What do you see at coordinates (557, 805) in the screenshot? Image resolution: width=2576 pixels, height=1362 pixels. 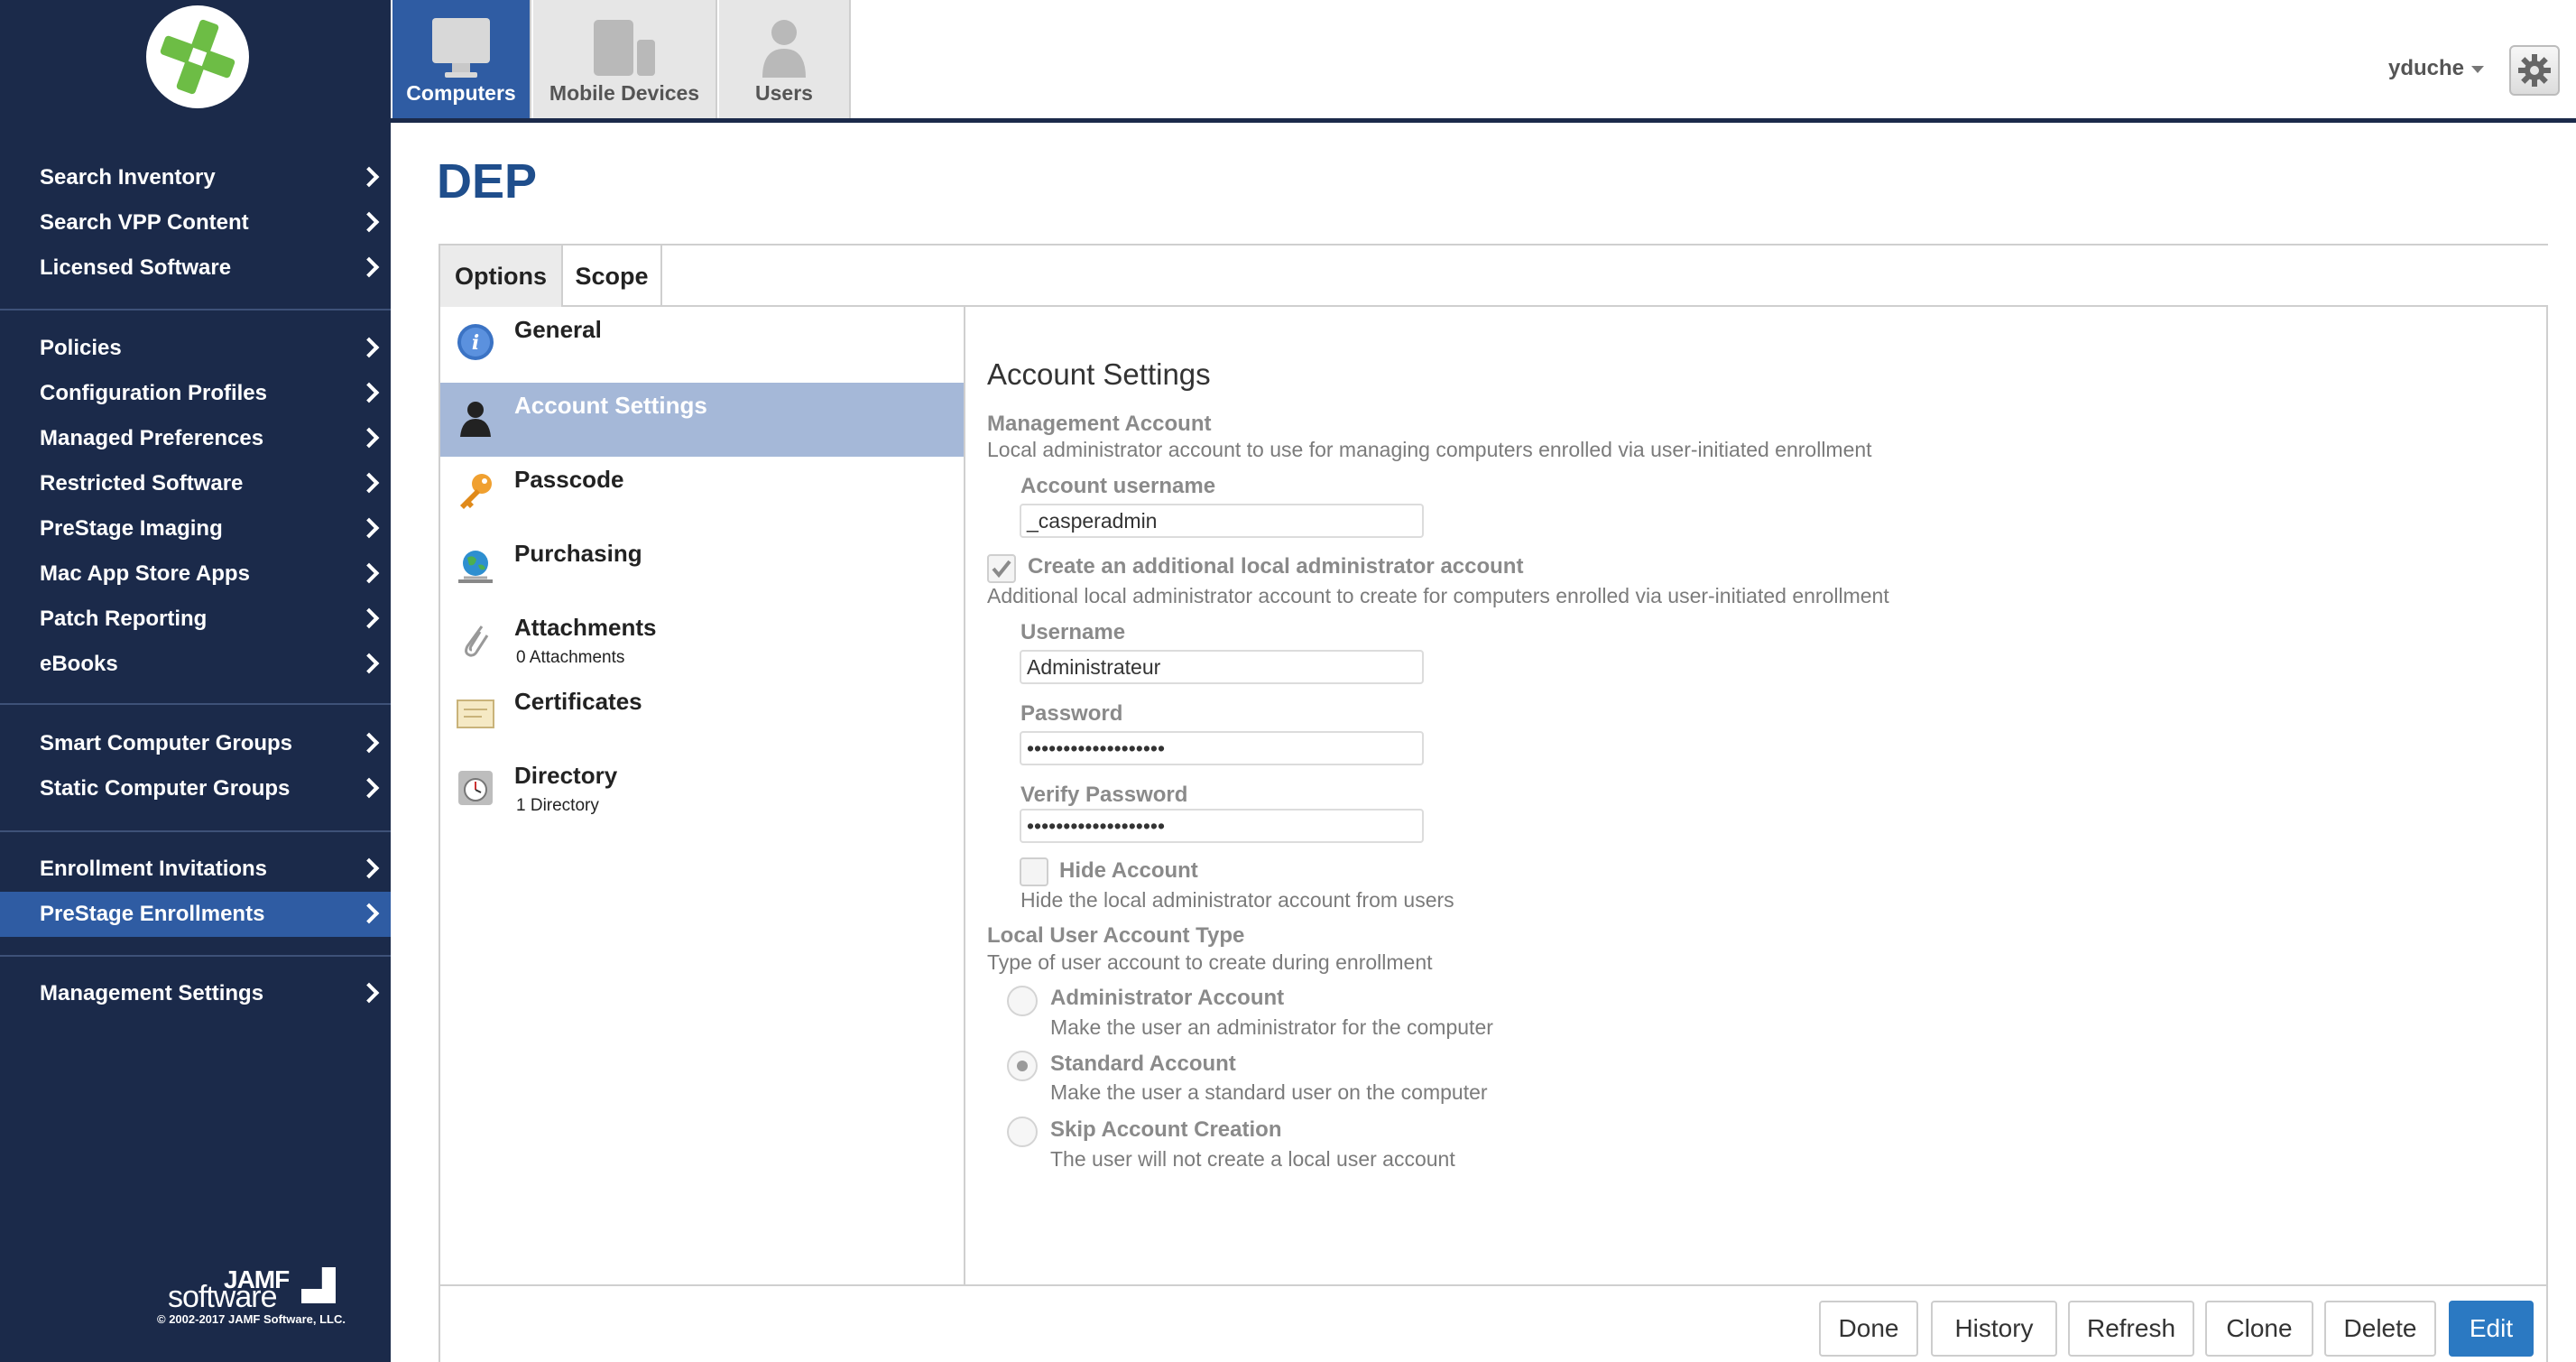 I see `list-item-count: 1 Directory` at bounding box center [557, 805].